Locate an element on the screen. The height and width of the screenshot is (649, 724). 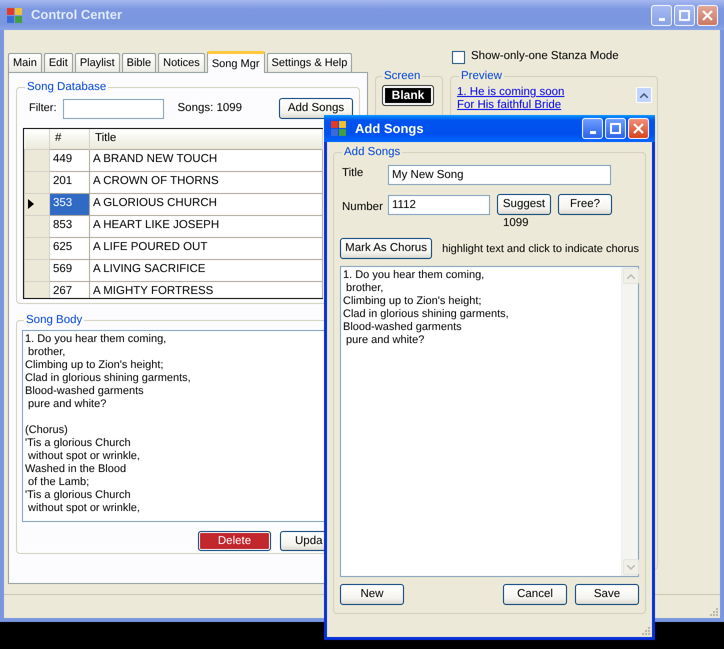
blank-button: Blank is located at coordinates (408, 95).